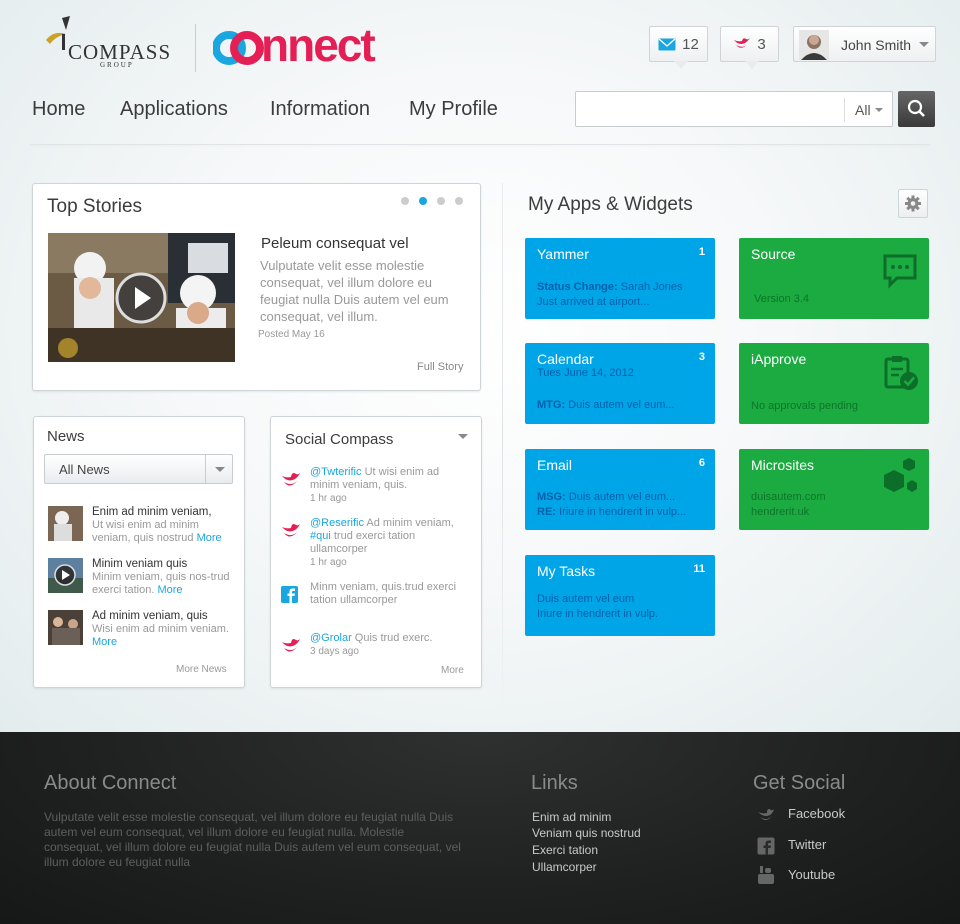 The height and width of the screenshot is (924, 960). I want to click on search-filter-select: All, so click(863, 110).